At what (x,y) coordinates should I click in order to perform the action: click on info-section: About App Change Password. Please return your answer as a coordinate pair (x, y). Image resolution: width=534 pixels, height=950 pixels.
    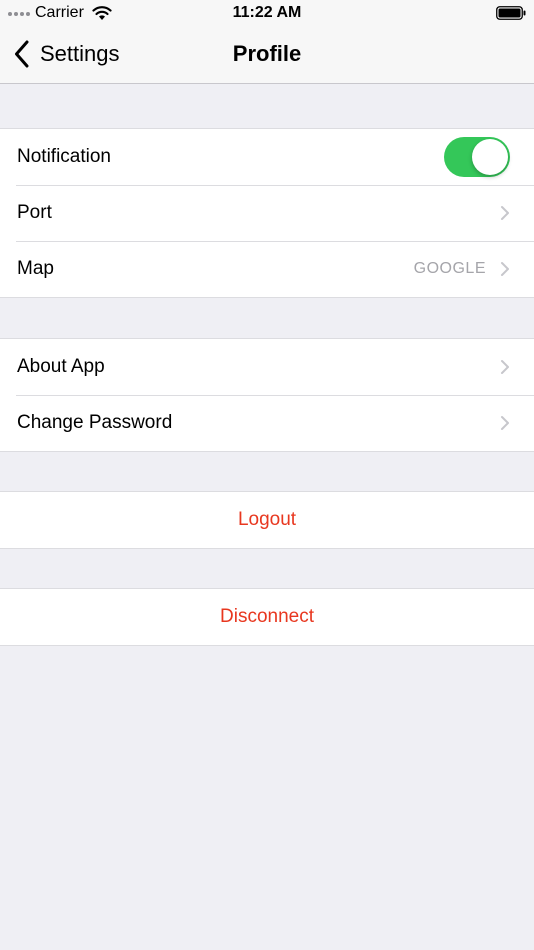
    Looking at the image, I should click on (267, 395).